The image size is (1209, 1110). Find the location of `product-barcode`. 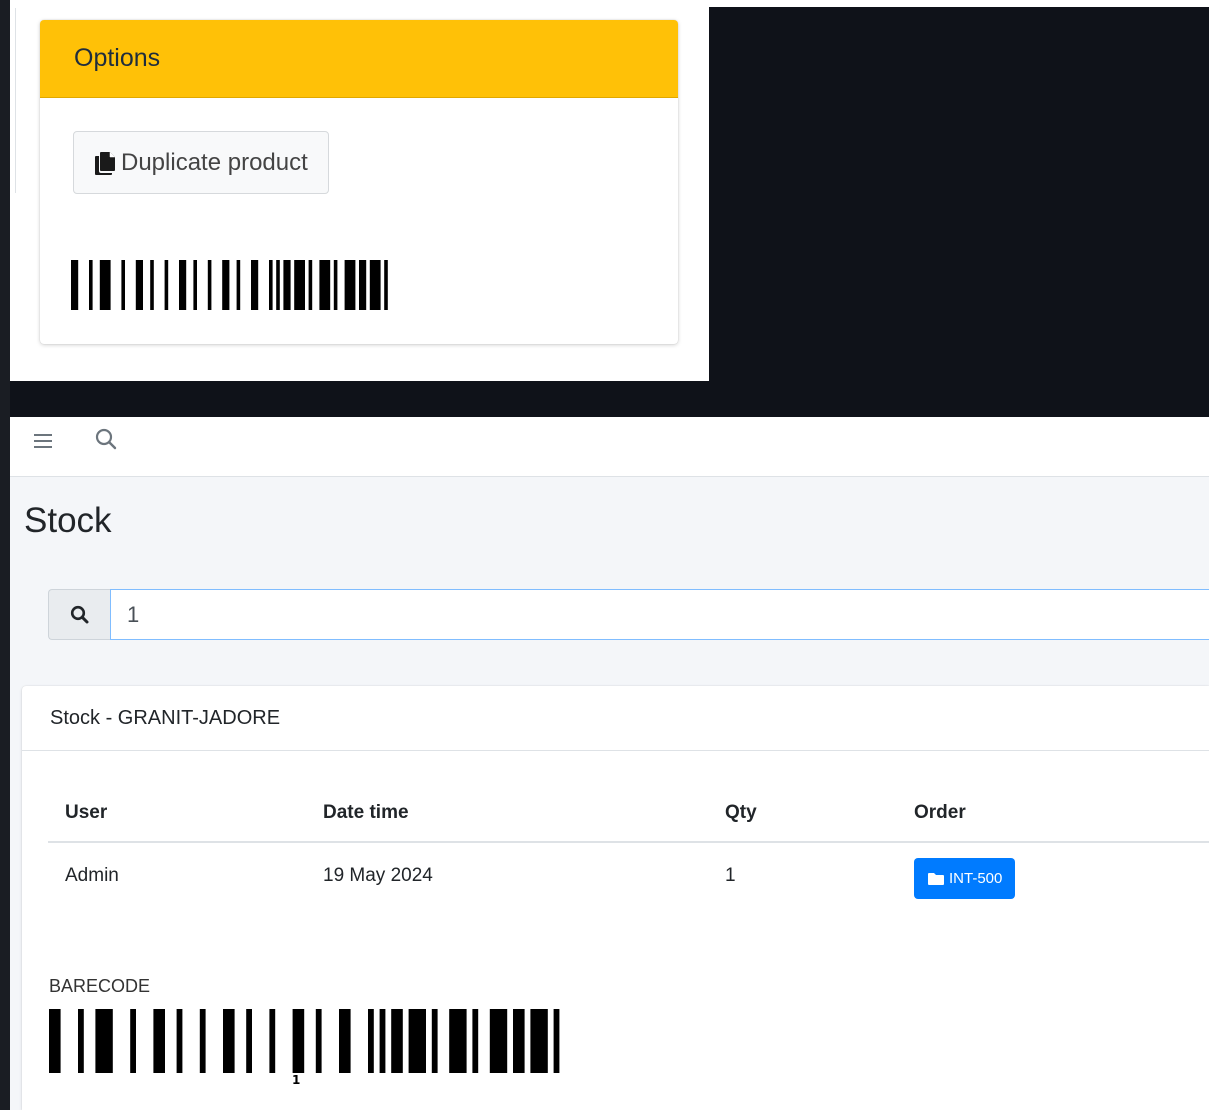

product-barcode is located at coordinates (229, 285).